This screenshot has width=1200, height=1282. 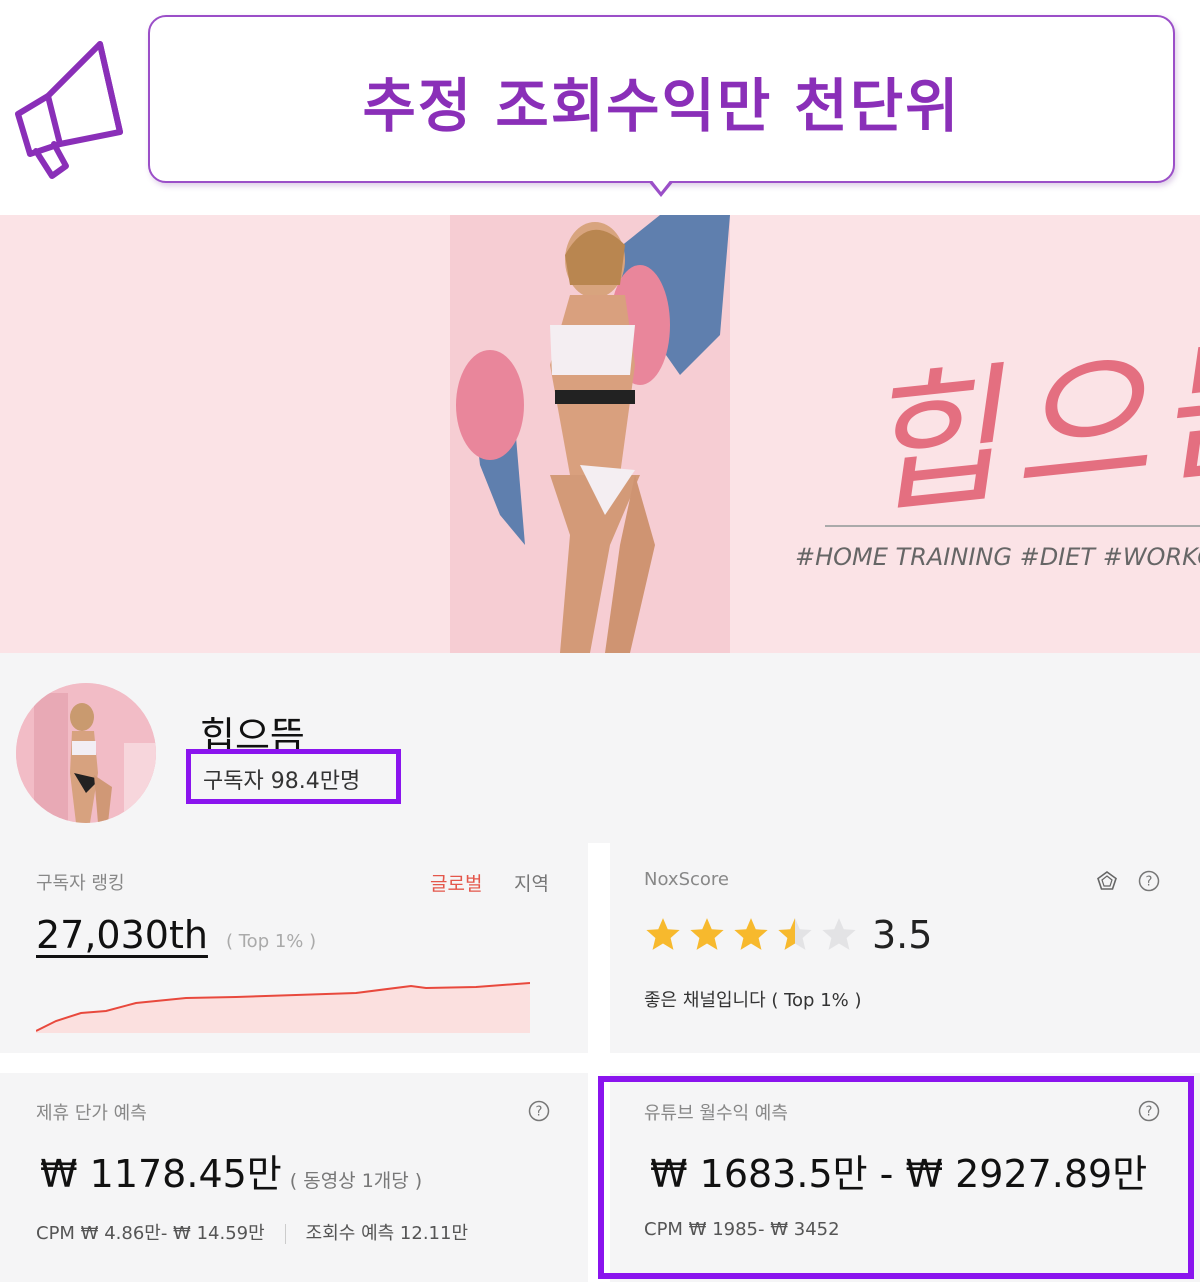 I want to click on subscriber-highlight: 구독자 98.4만명, so click(x=293, y=776).